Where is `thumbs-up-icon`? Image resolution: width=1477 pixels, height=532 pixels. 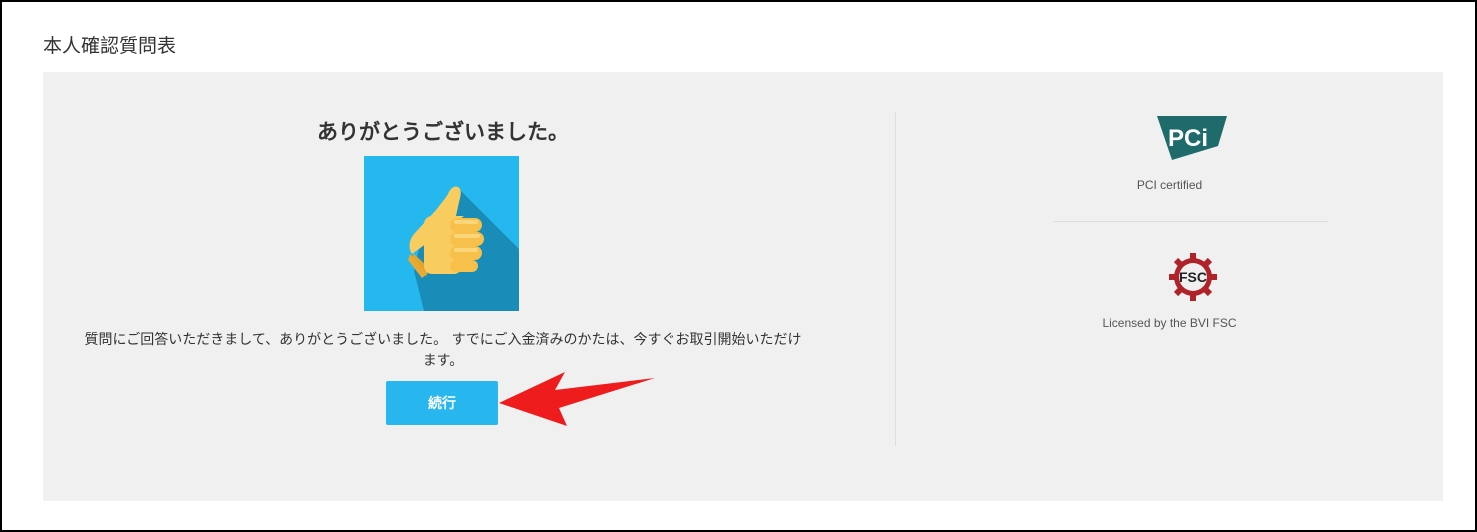 thumbs-up-icon is located at coordinates (441, 233).